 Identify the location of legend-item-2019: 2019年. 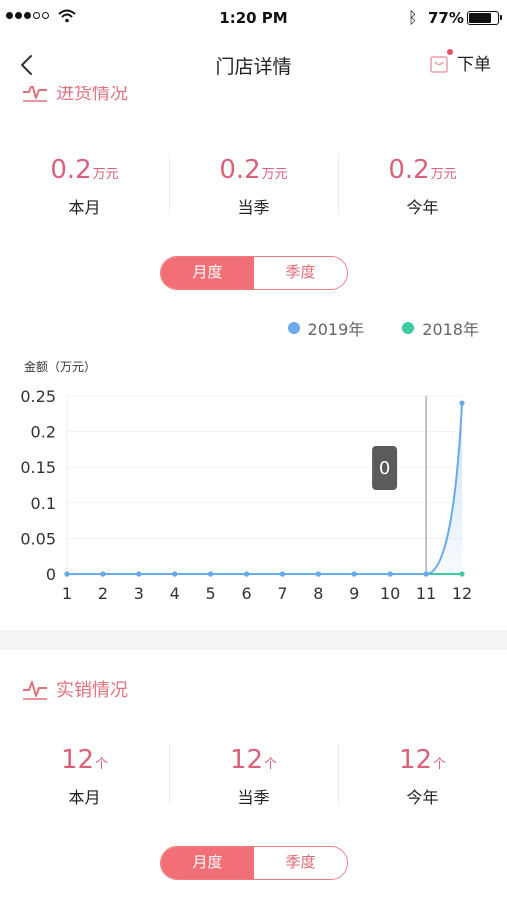
(326, 328).